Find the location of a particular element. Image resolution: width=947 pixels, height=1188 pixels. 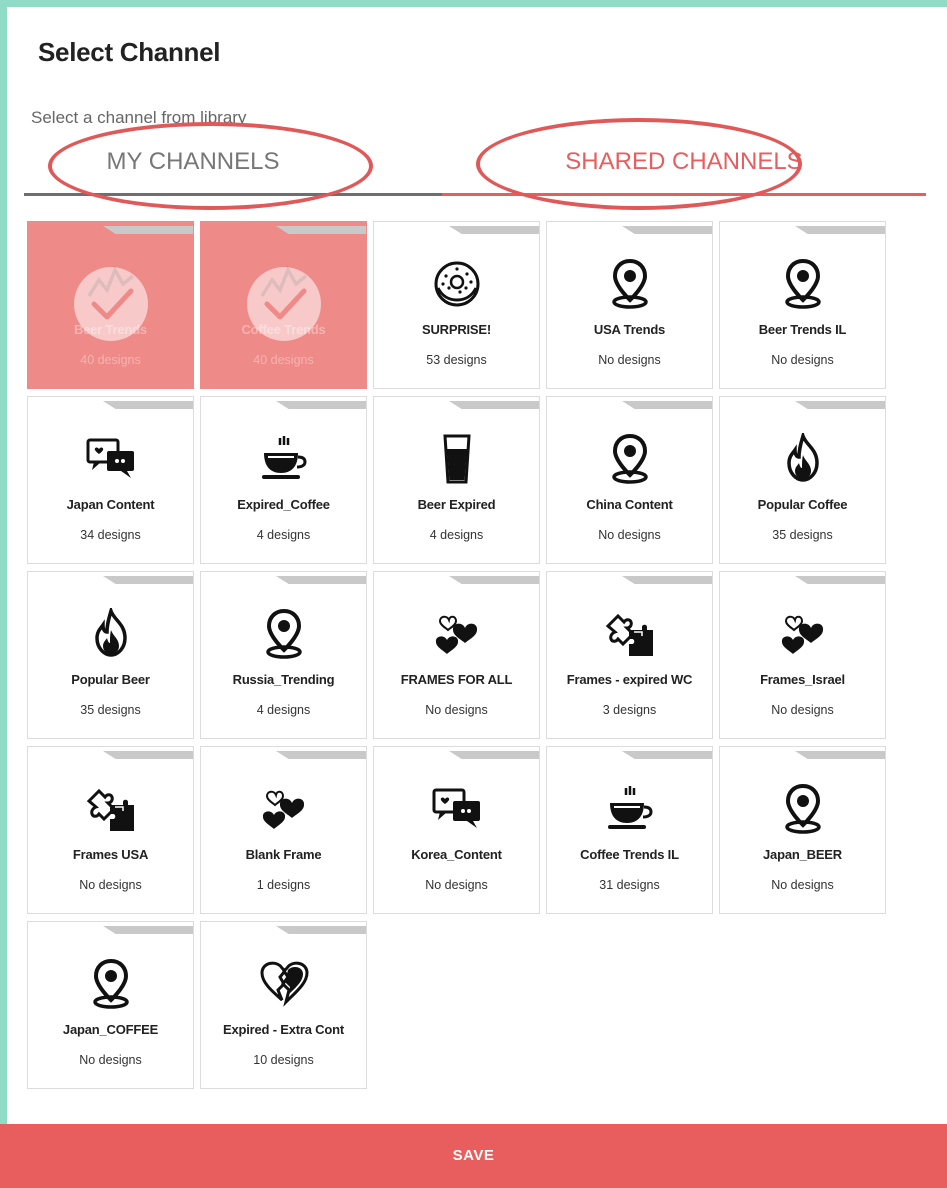

channel-design-count: 53 designs is located at coordinates (456, 360).